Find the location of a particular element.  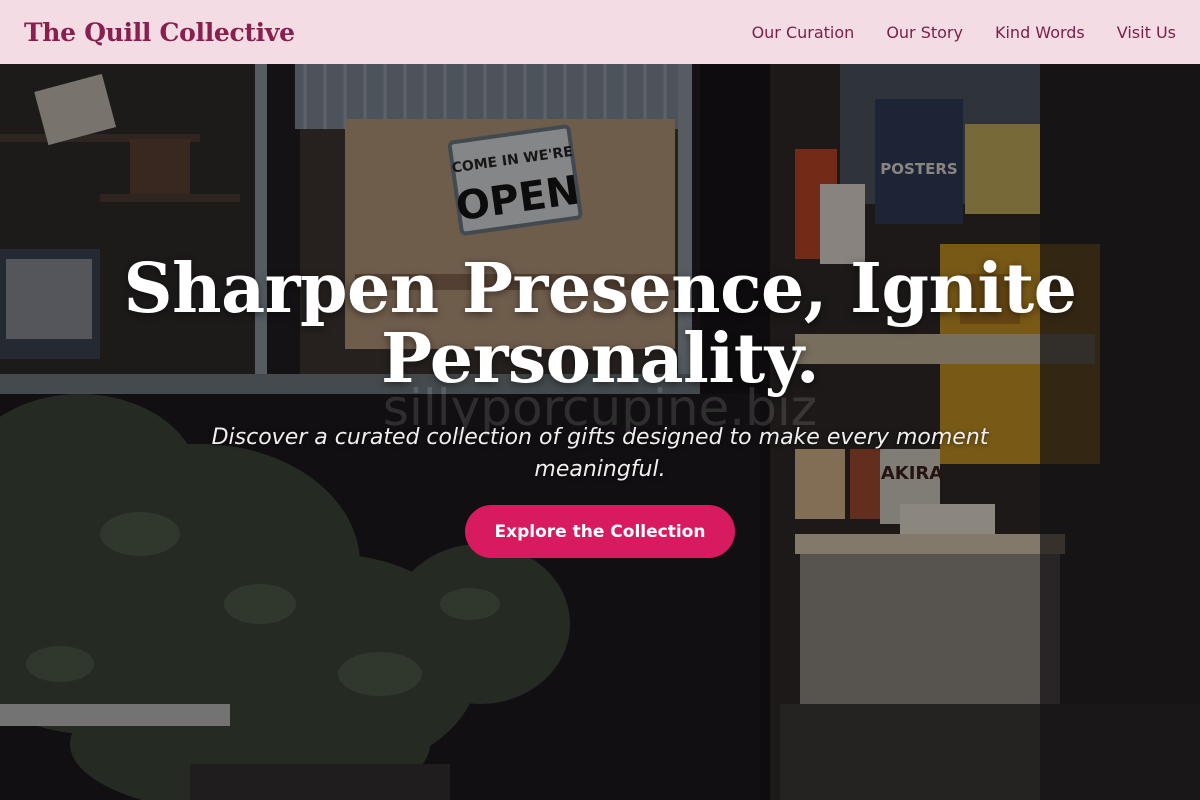

explore-collection-button: Explore the Collection is located at coordinates (600, 531).